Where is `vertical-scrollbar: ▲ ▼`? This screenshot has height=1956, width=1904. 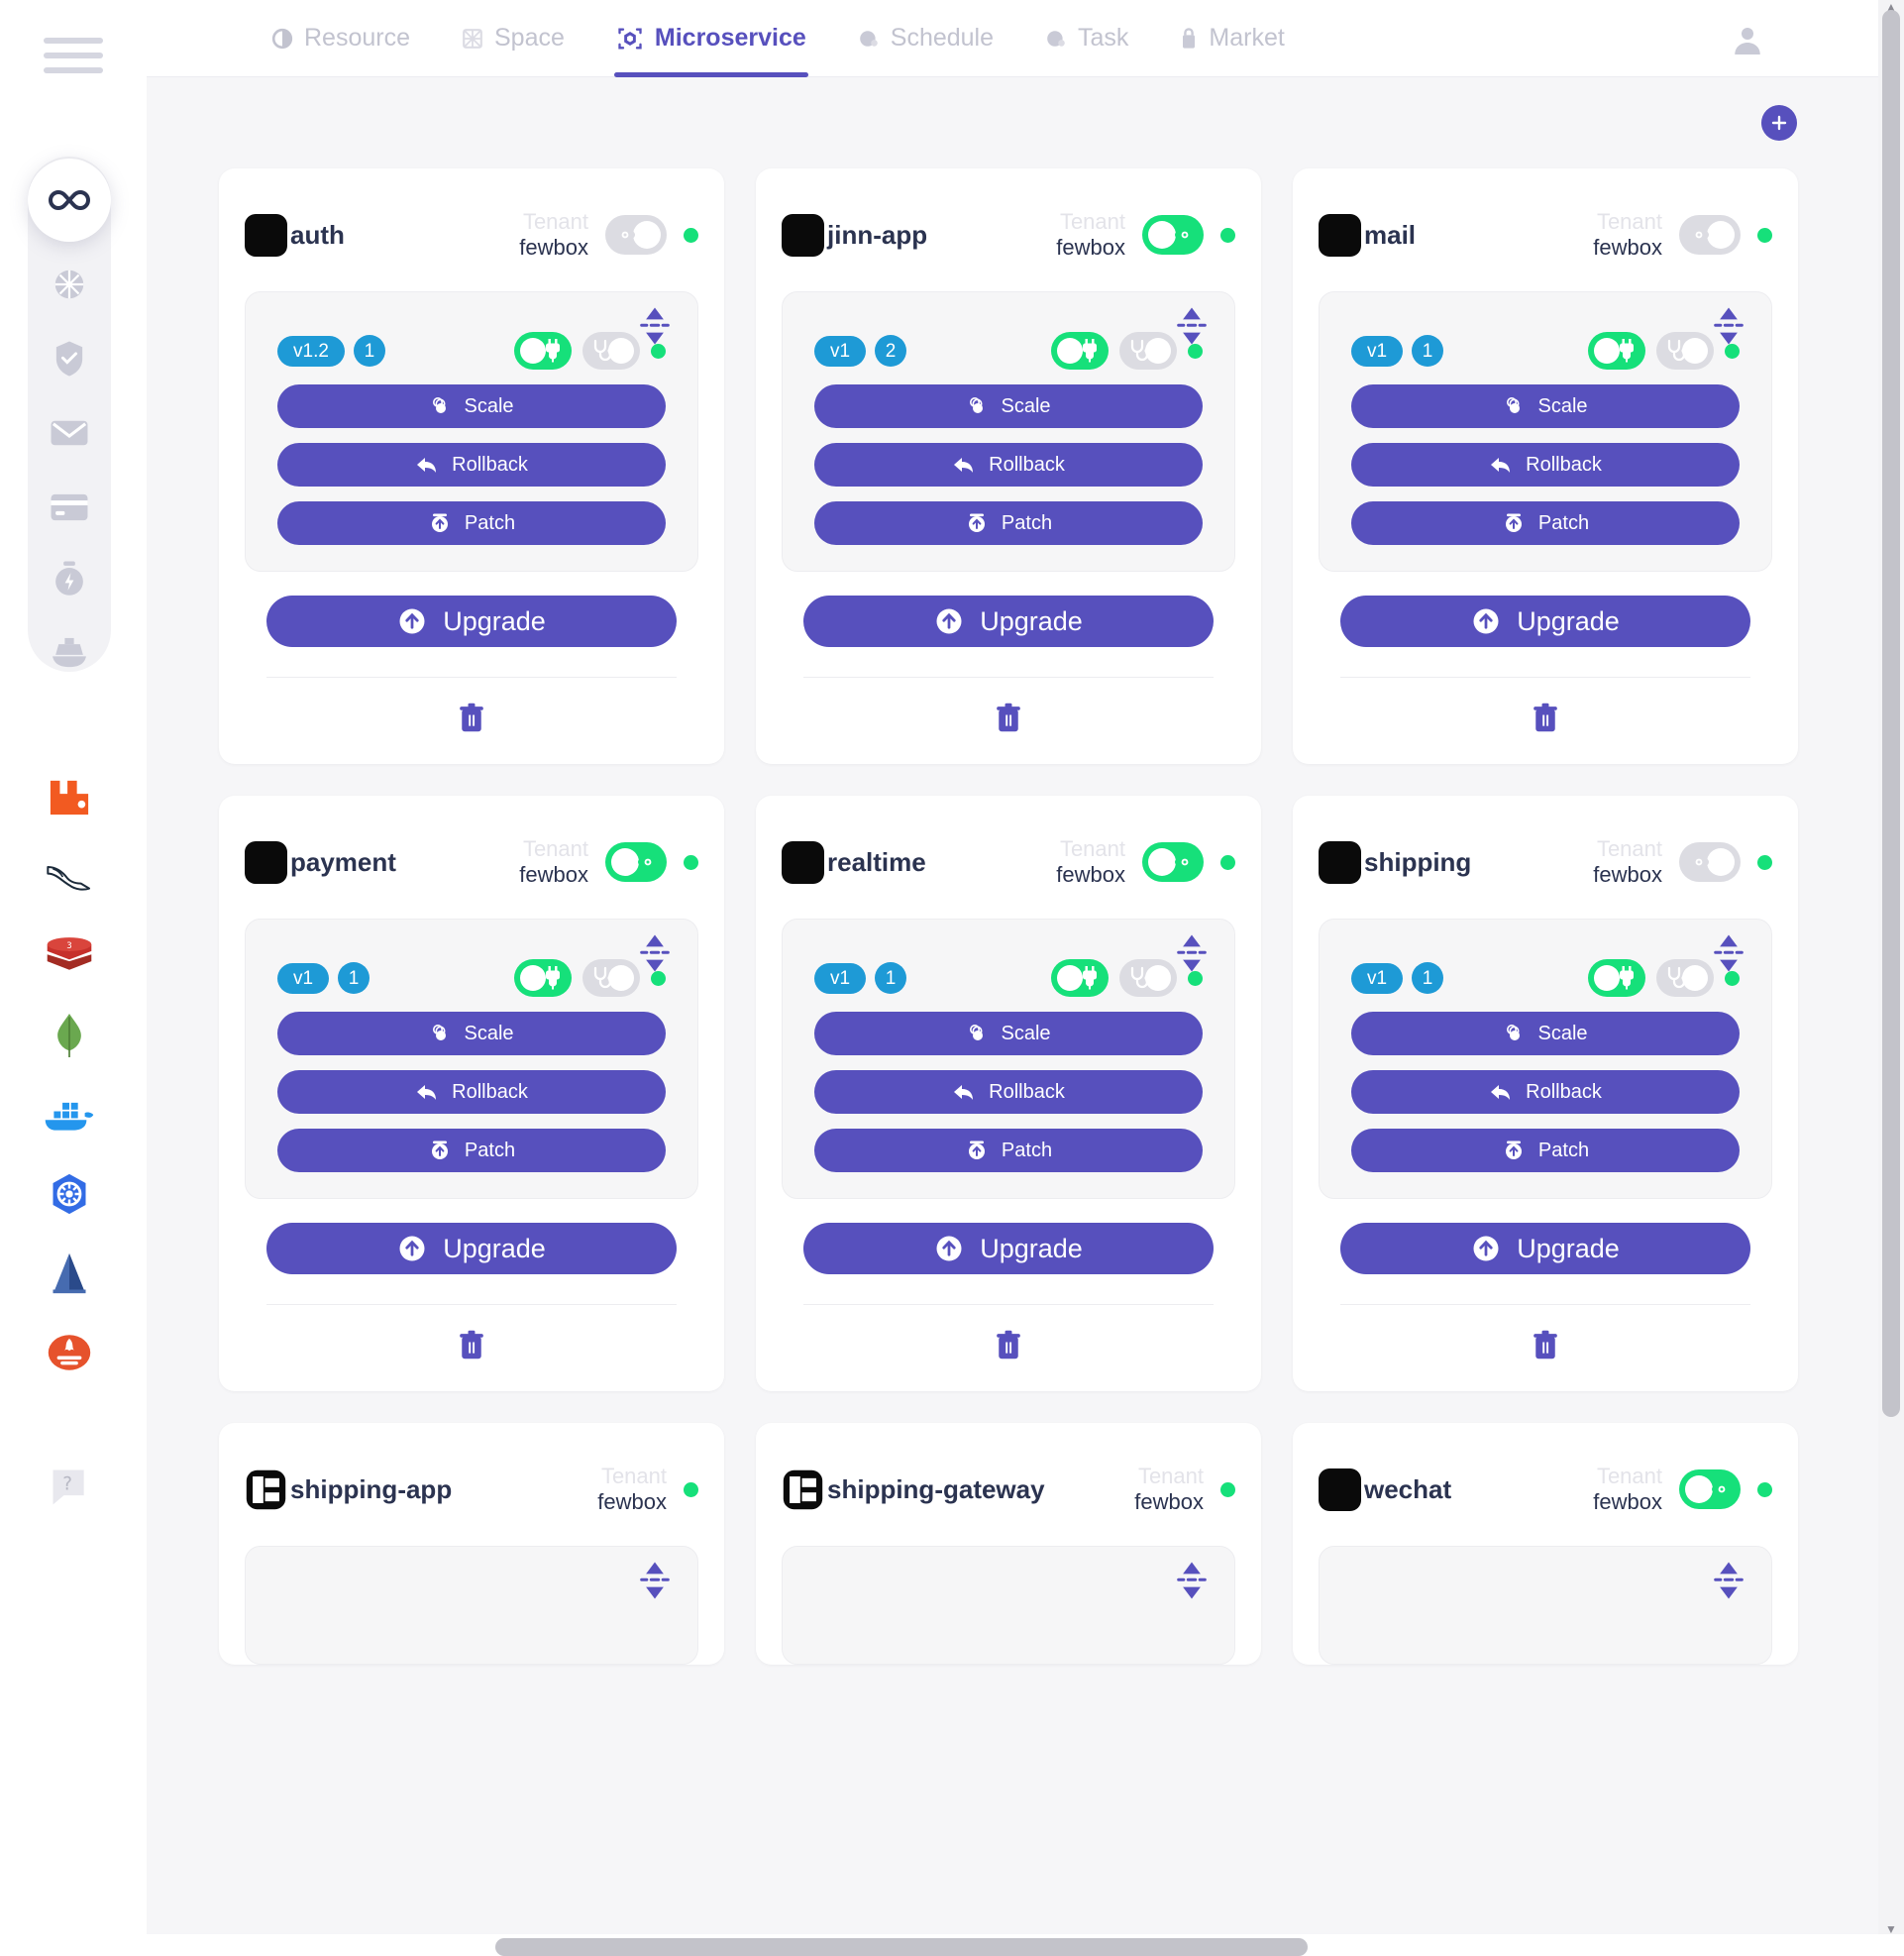 vertical-scrollbar: ▲ ▼ is located at coordinates (1891, 978).